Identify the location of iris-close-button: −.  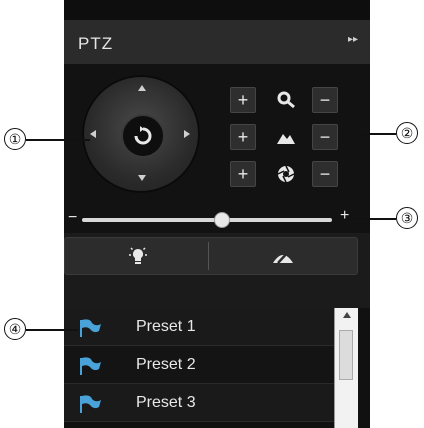
(325, 174).